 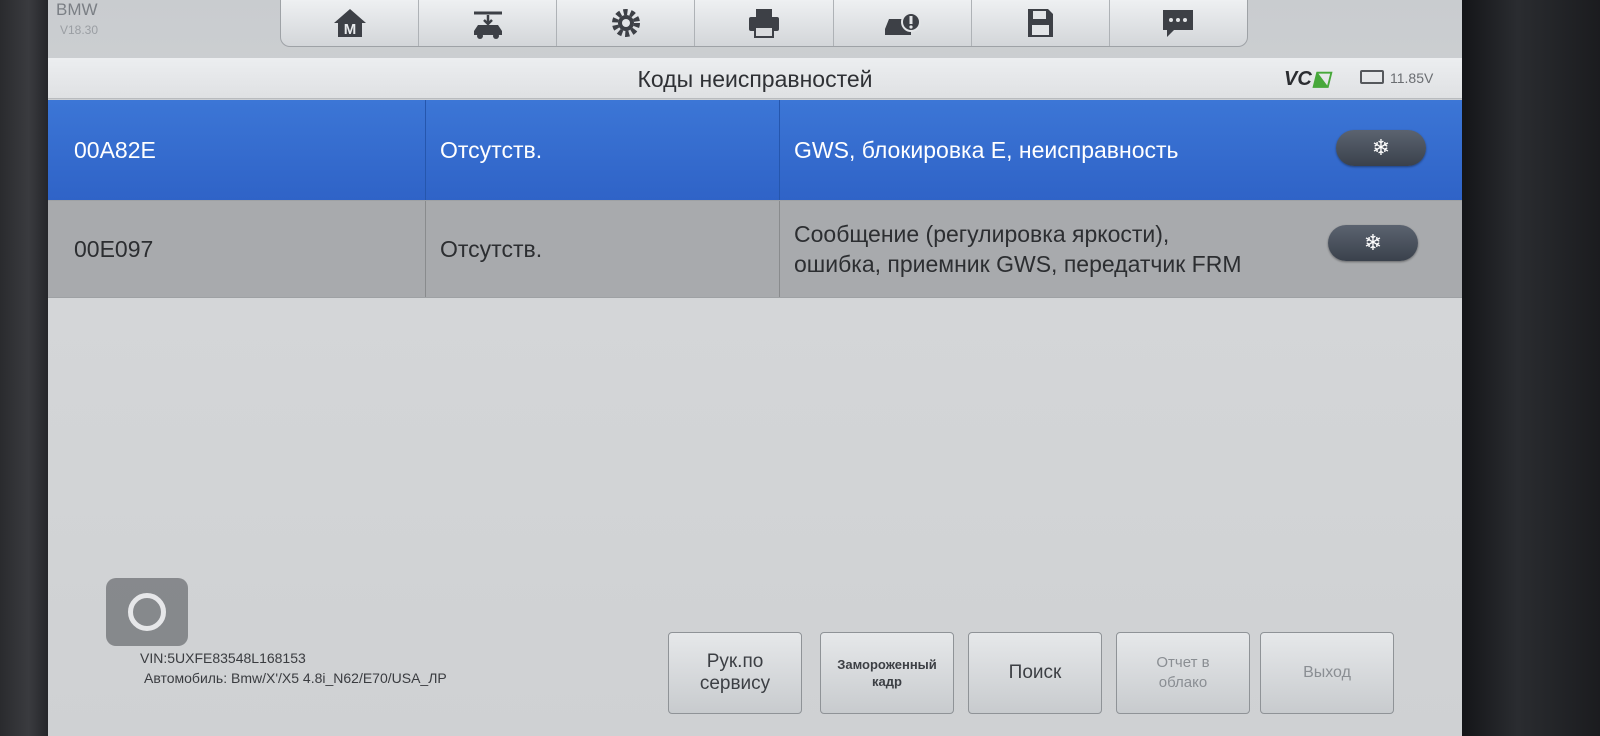 I want to click on toolbar: M, so click(x=764, y=23).